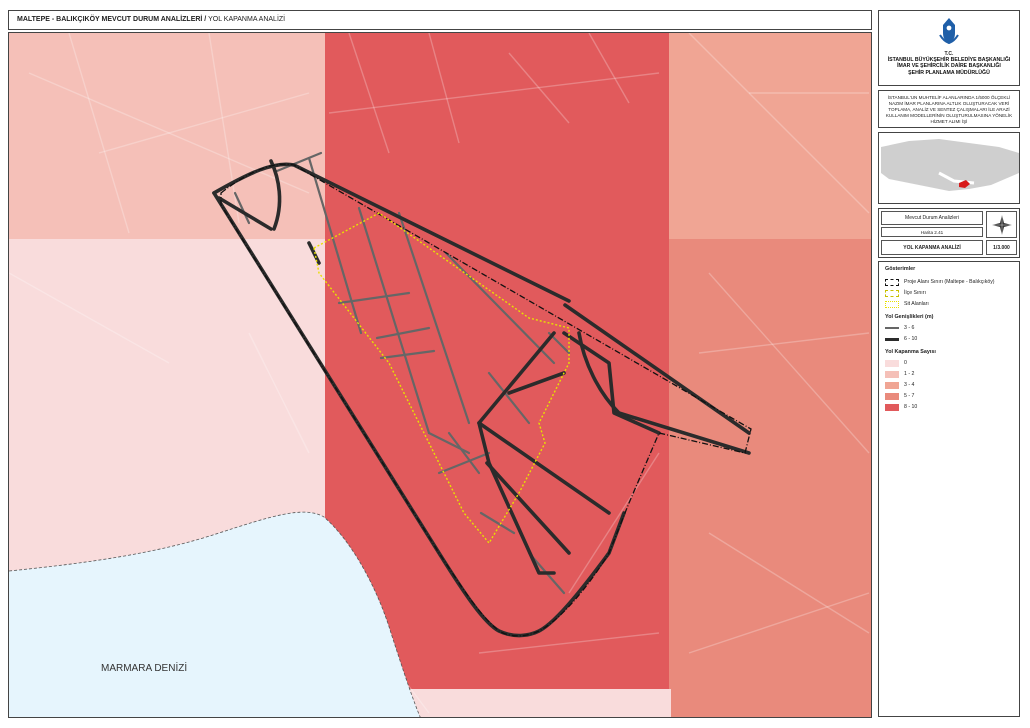  What do you see at coordinates (909, 385) in the screenshot?
I see `closure-label-2: 3 - 4` at bounding box center [909, 385].